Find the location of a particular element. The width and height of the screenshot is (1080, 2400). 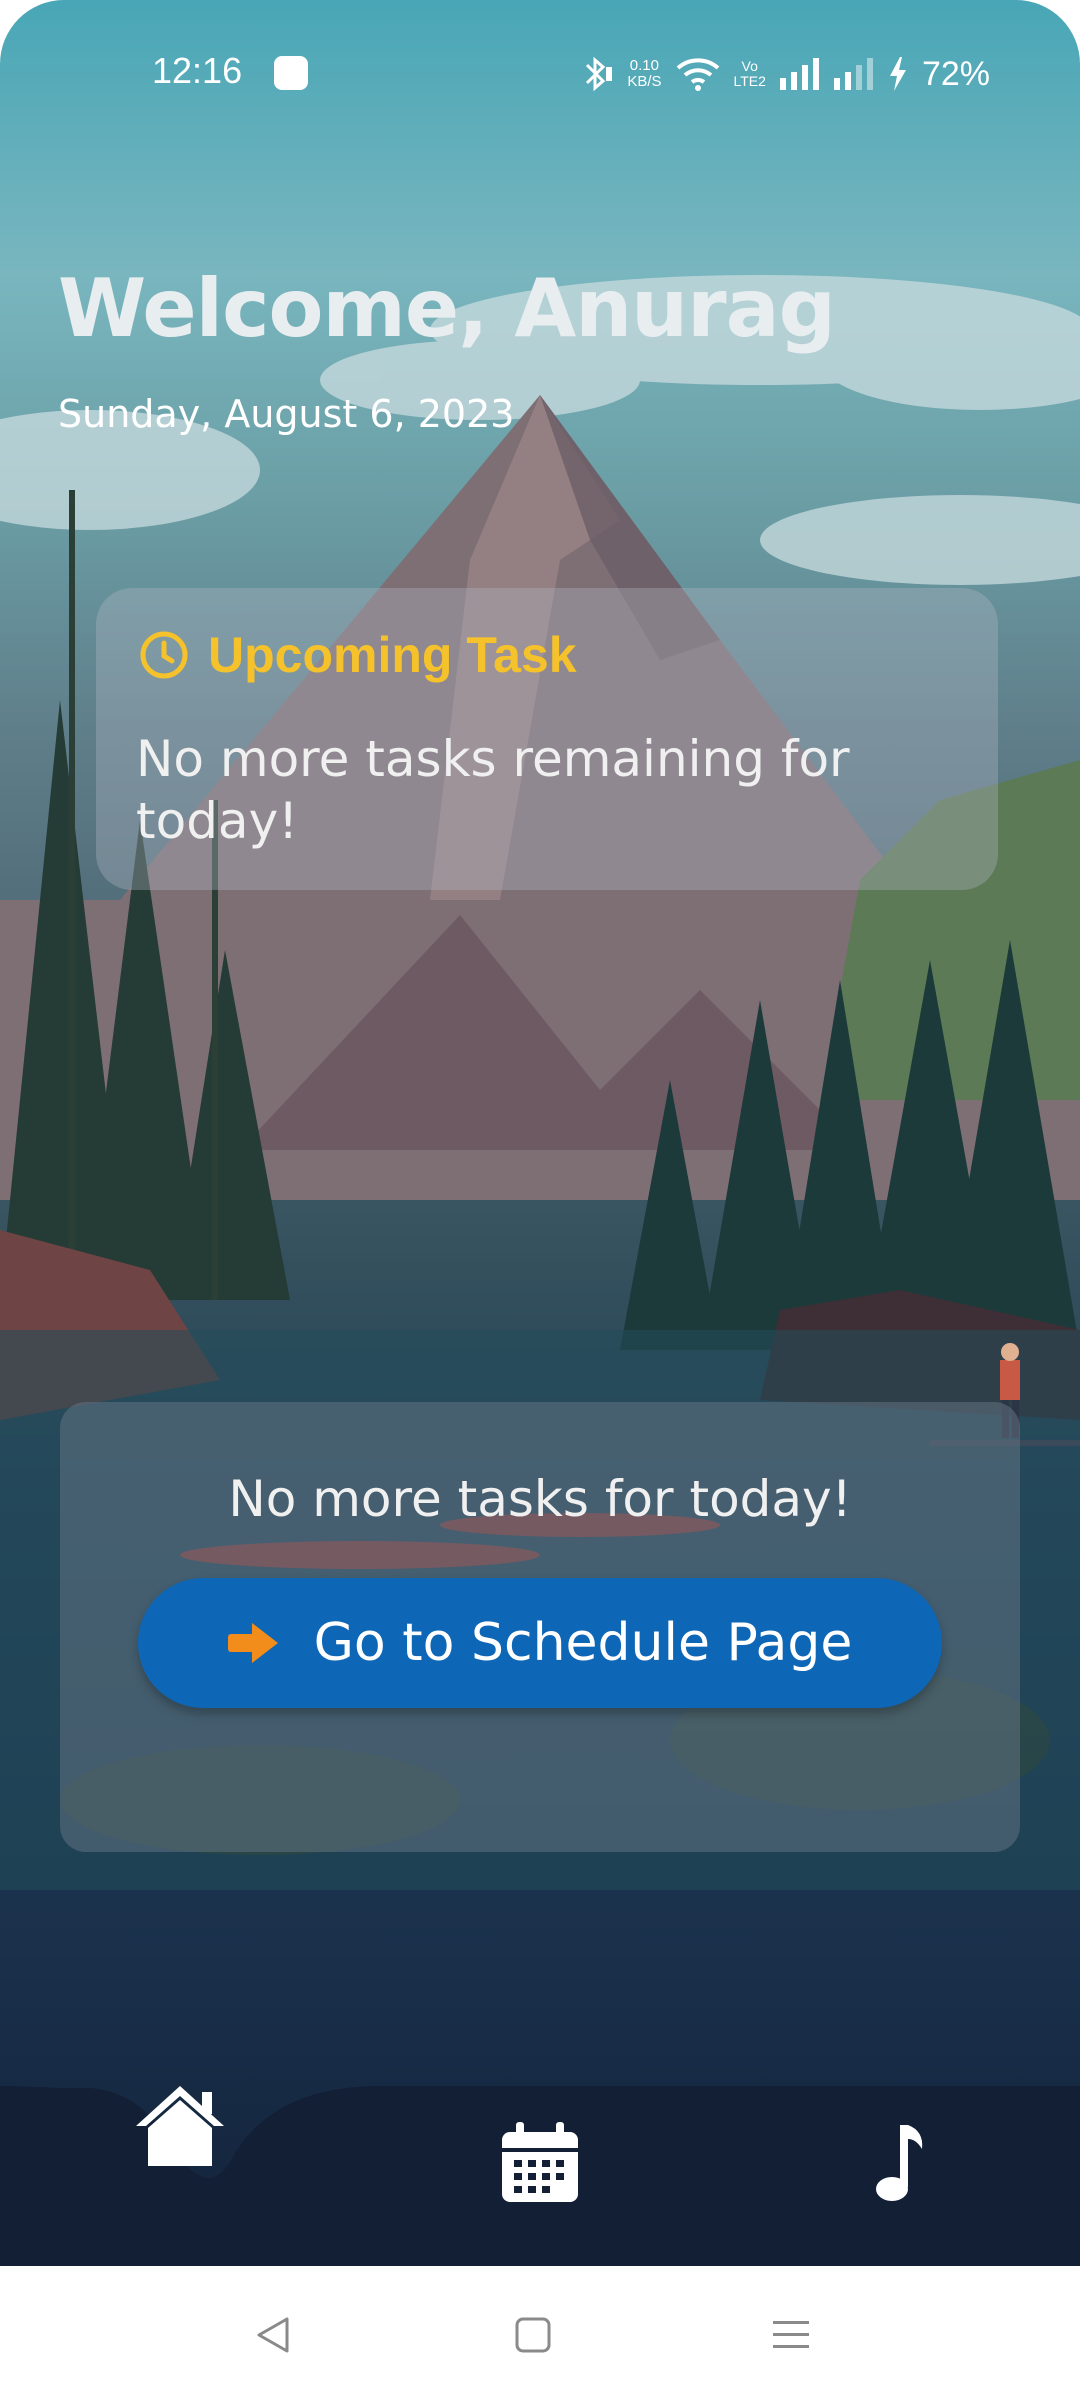

volte-badge: Vo LTE2 is located at coordinates (750, 74).